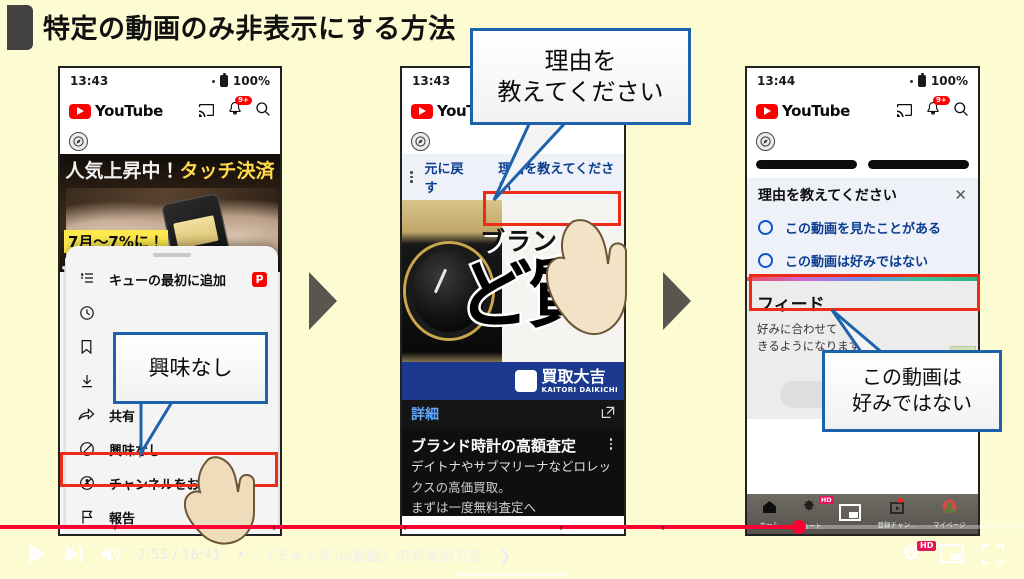 This screenshot has width=1024, height=579. I want to click on settings-gear-icon: HD, so click(918, 554).